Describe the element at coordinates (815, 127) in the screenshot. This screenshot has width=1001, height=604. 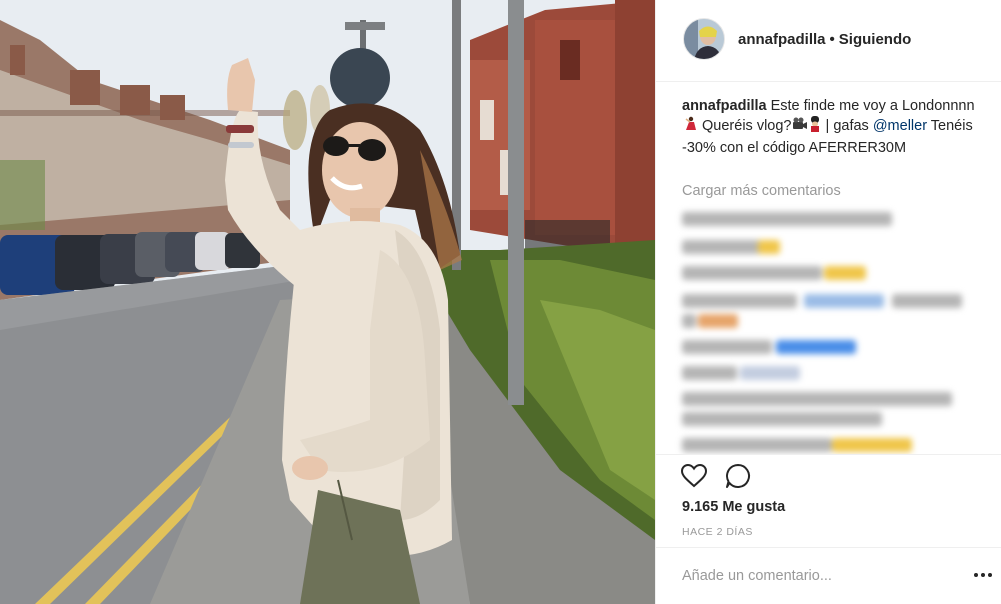
I see `guard-emoji-icon` at that location.